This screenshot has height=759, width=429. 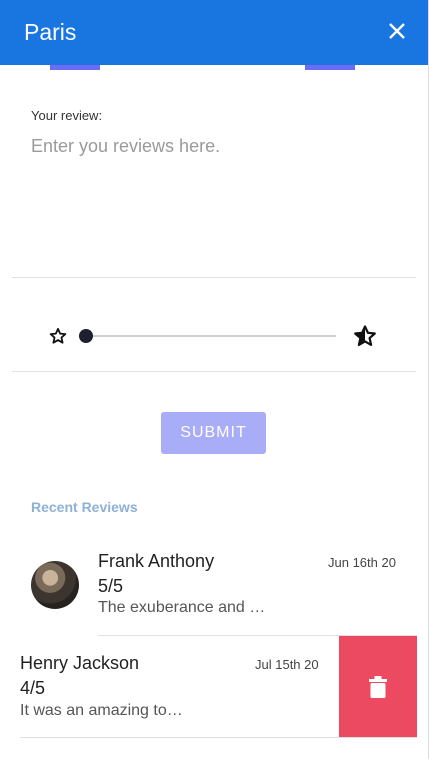 What do you see at coordinates (214, 32) in the screenshot?
I see `app-header: Paris` at bounding box center [214, 32].